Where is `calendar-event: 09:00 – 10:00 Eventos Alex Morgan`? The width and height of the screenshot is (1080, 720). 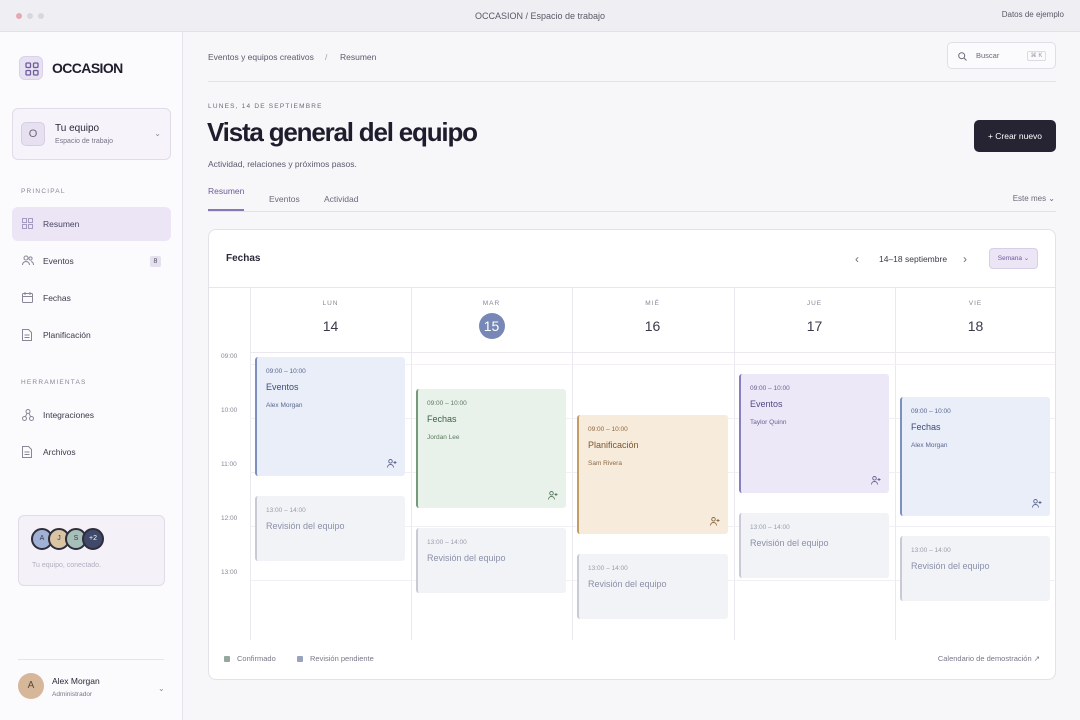
calendar-event: 09:00 – 10:00 Eventos Alex Morgan is located at coordinates (330, 416).